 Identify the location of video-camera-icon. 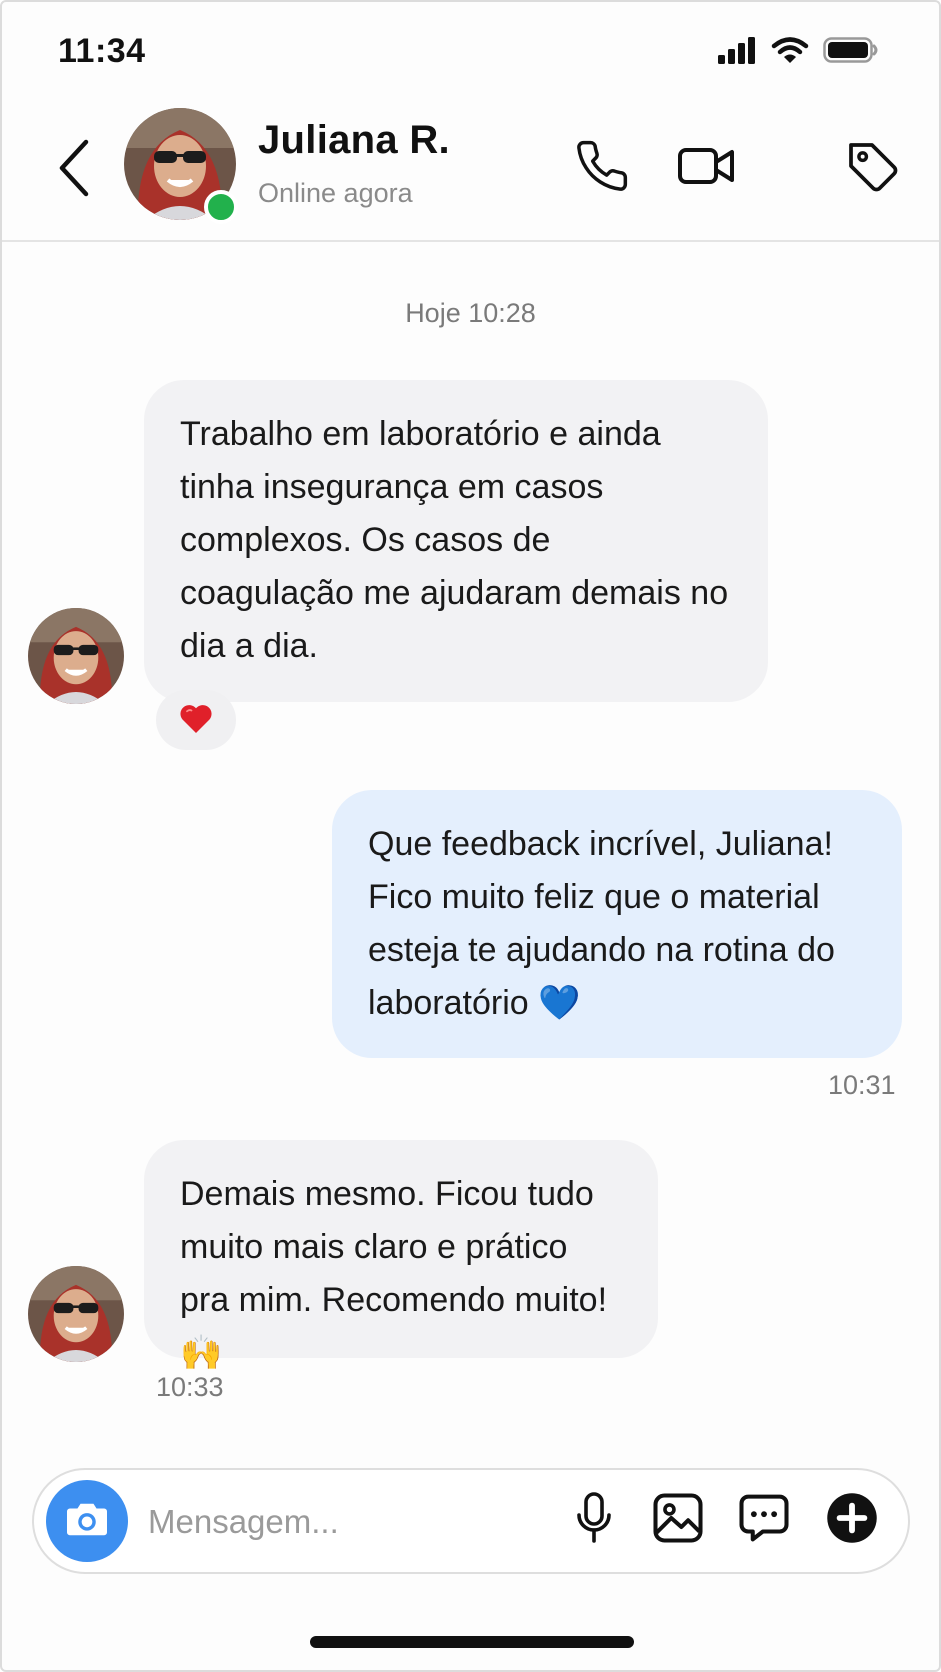
(706, 168).